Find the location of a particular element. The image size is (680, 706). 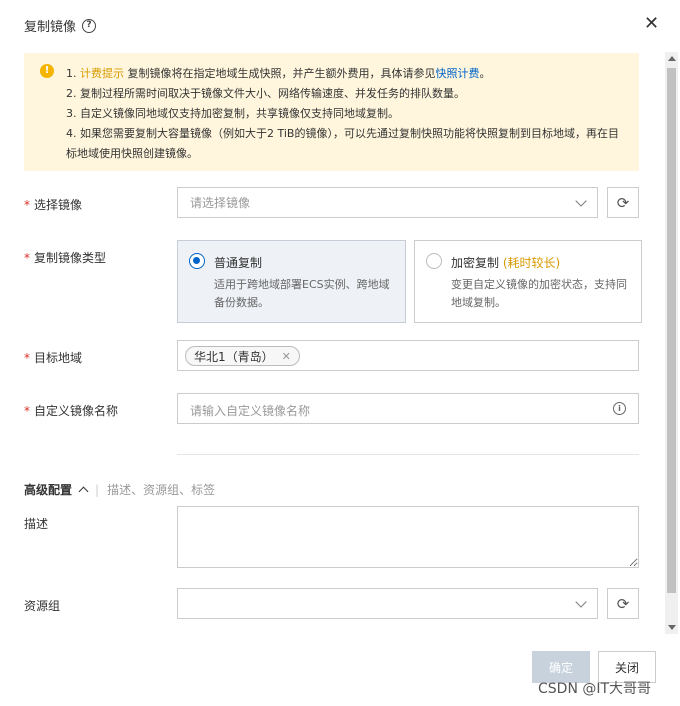

advanced-config-title: 高级配置 is located at coordinates (48, 490).